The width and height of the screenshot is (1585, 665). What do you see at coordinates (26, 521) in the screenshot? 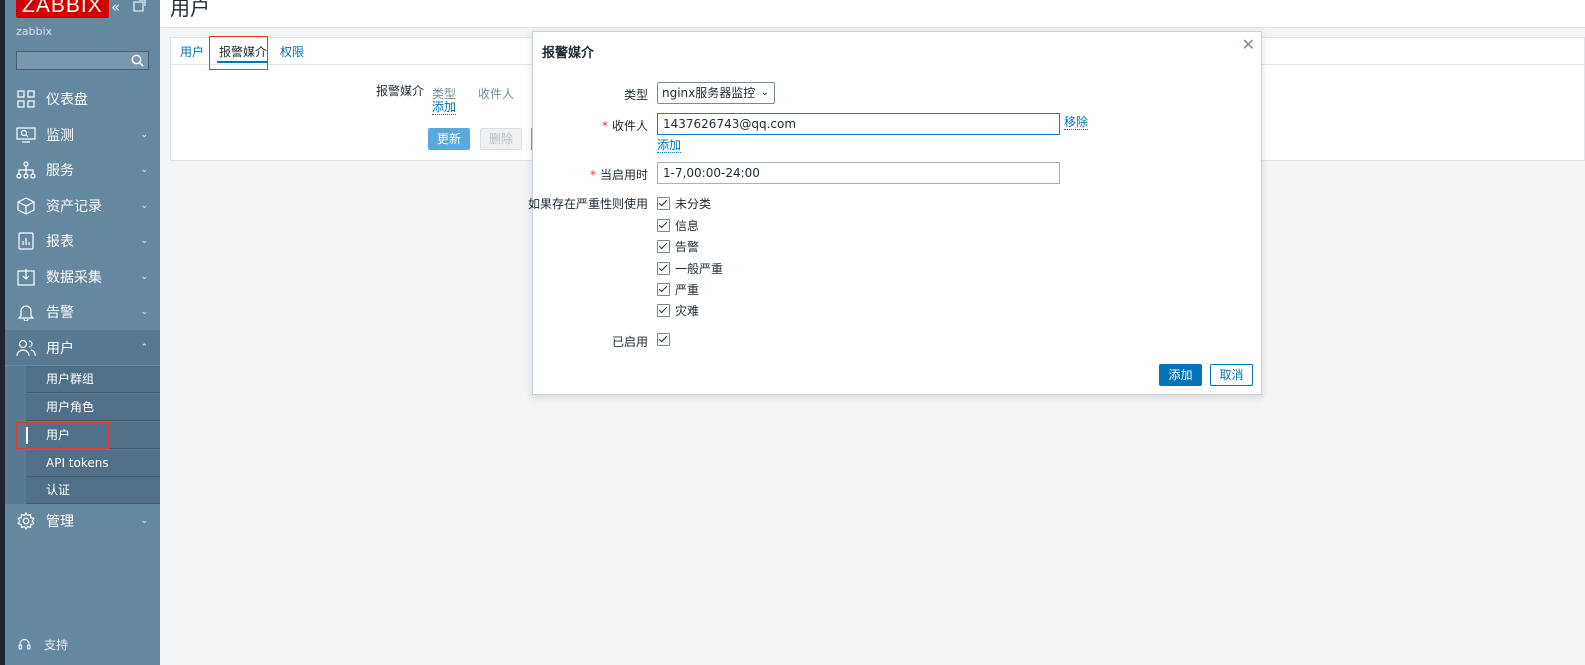
I see `administration-icon` at bounding box center [26, 521].